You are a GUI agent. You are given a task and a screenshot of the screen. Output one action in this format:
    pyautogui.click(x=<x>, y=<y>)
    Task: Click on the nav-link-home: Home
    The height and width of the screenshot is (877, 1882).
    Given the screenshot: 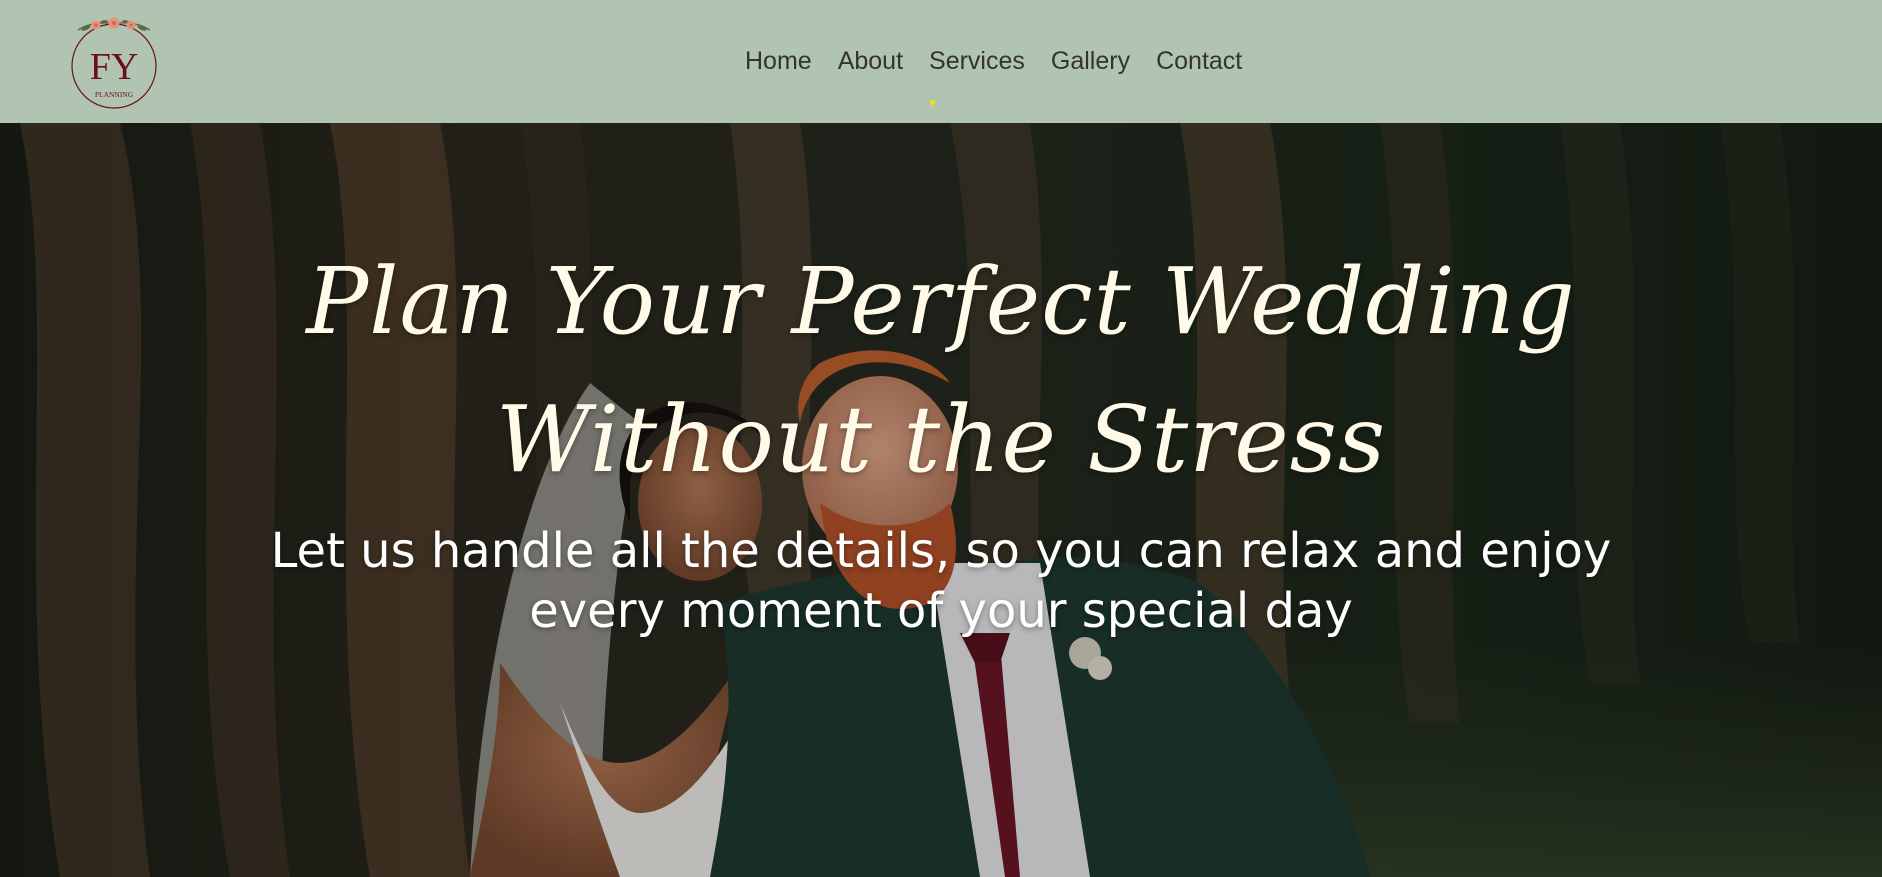 What is the action you would take?
    pyautogui.click(x=778, y=61)
    